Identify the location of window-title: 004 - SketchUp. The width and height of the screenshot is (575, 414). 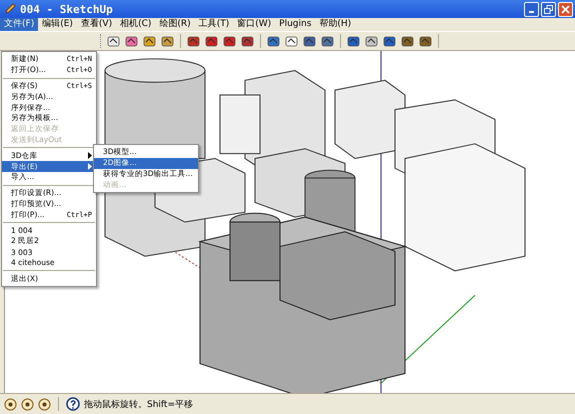
(67, 9).